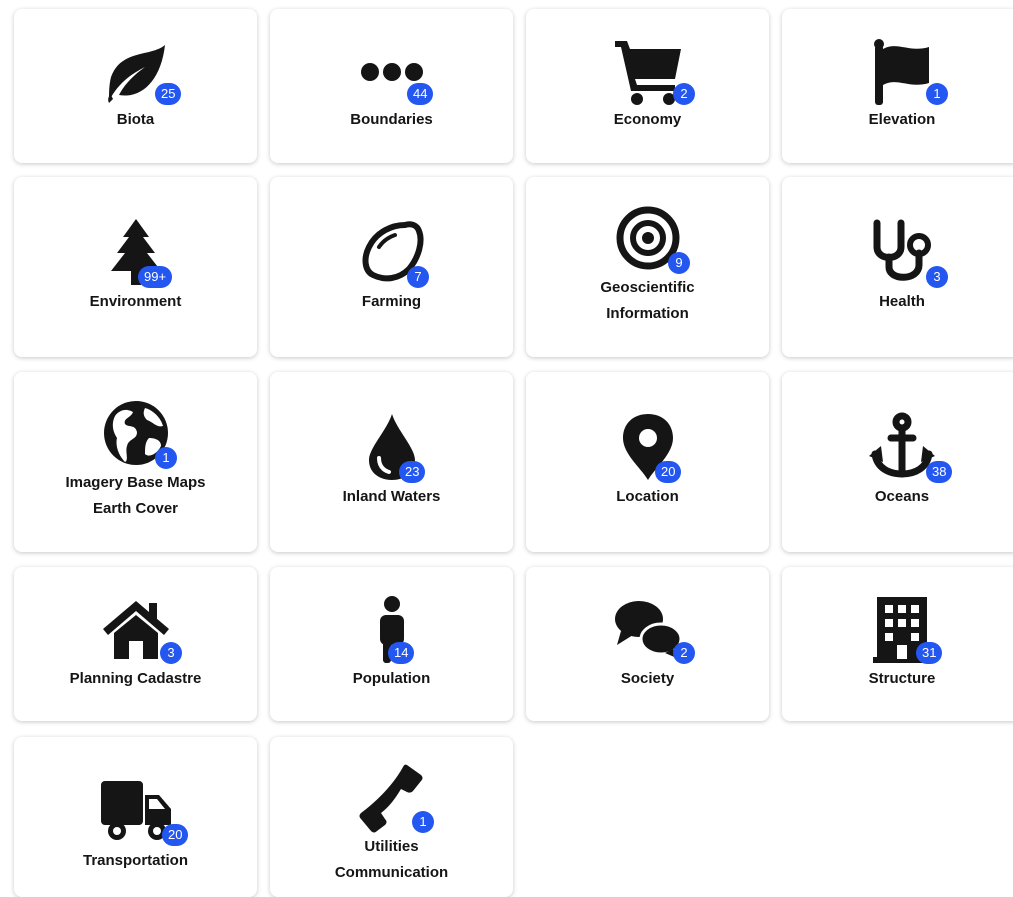 The height and width of the screenshot is (897, 1013). I want to click on flag-icon, so click(897, 72).